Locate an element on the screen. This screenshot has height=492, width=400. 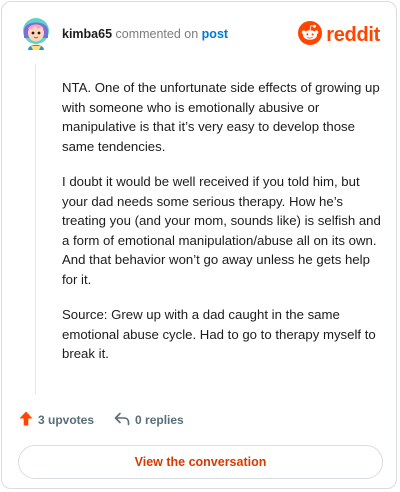
comment-header: kimba65 commented on post reddit is located at coordinates (199, 33).